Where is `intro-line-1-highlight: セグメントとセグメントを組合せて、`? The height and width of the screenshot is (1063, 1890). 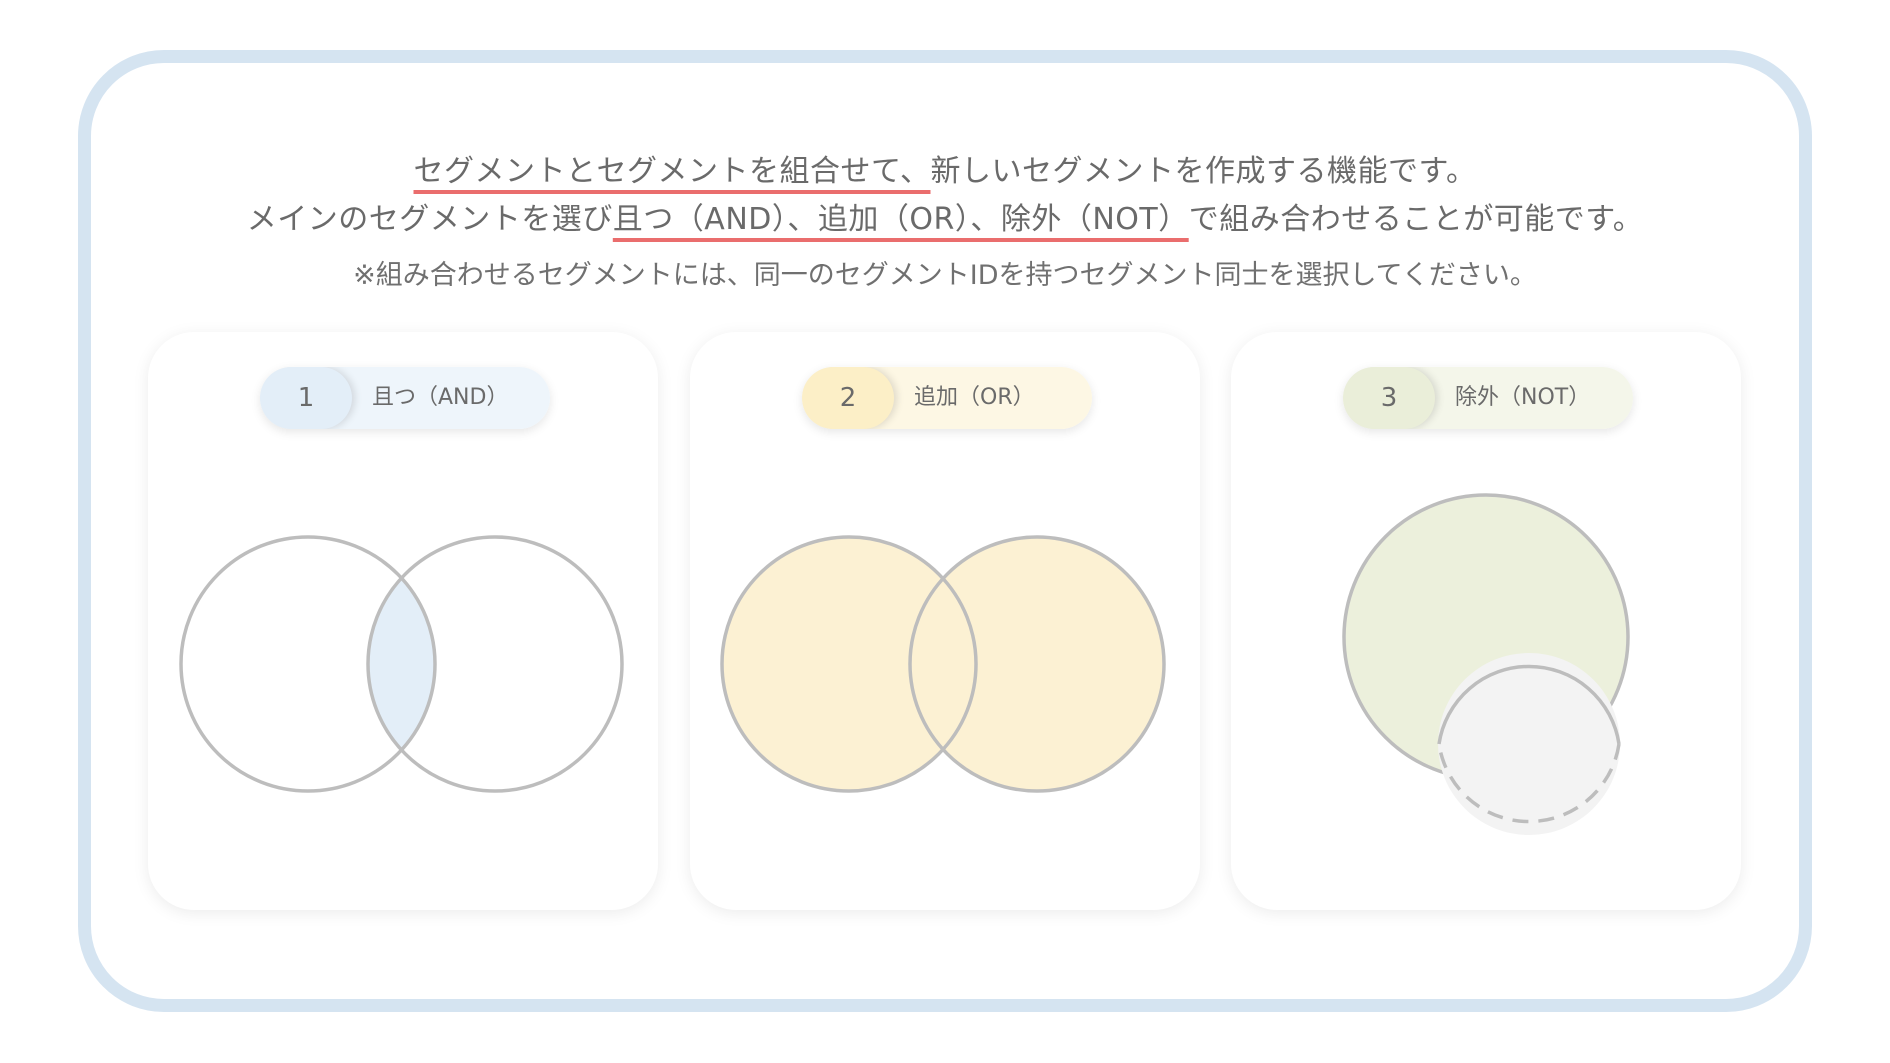 intro-line-1-highlight: セグメントとセグメントを組合せて、 is located at coordinates (672, 171).